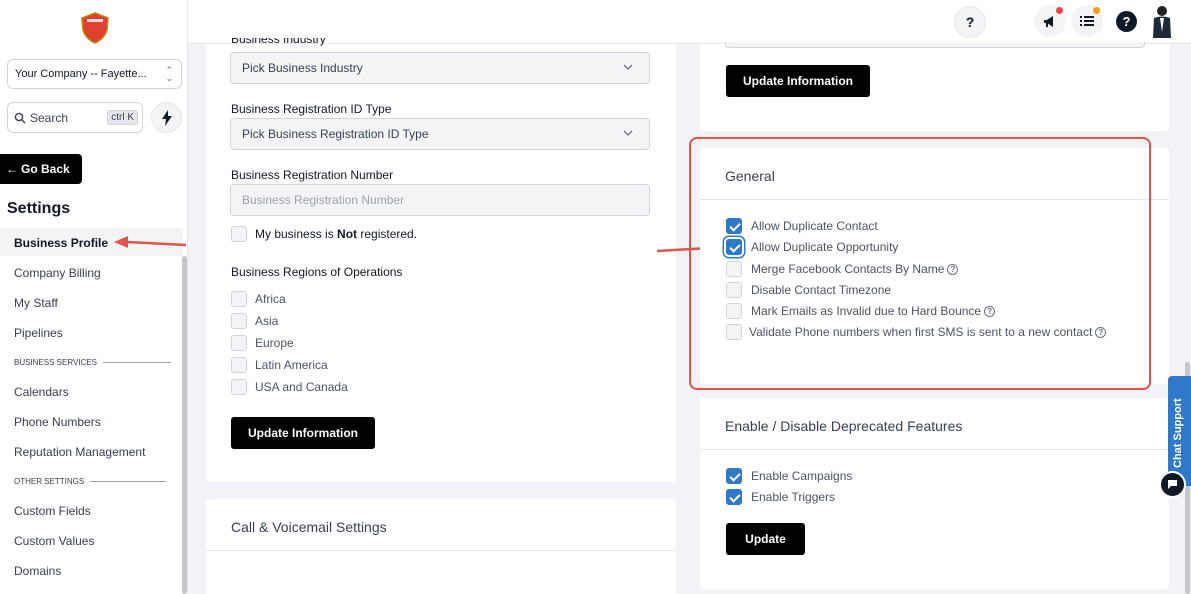  I want to click on not-registered-checkbox, so click(239, 234).